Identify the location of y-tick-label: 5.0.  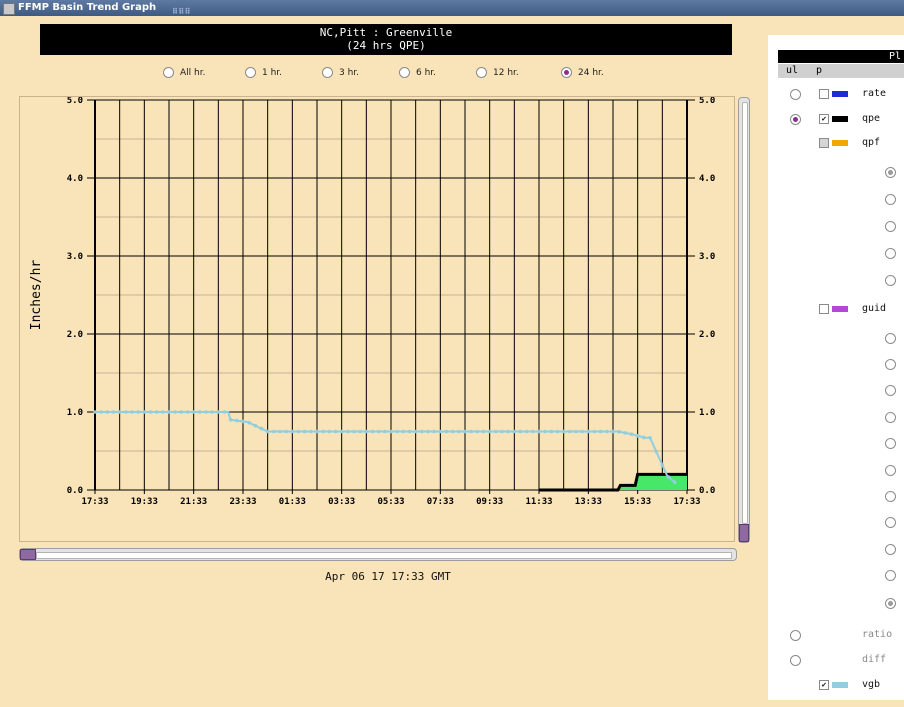
(707, 101).